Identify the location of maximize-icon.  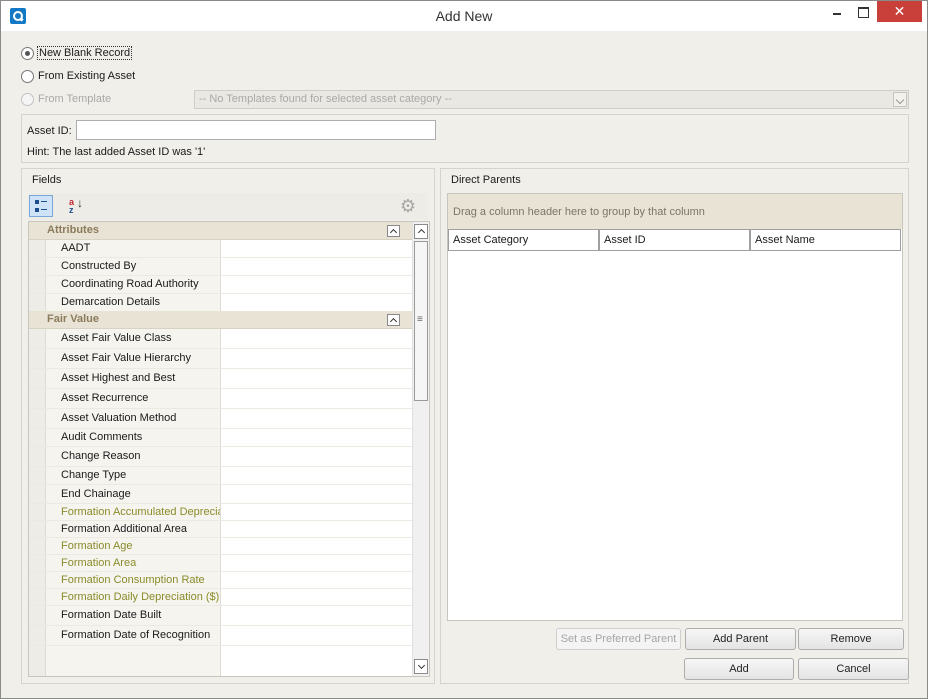
(863, 11).